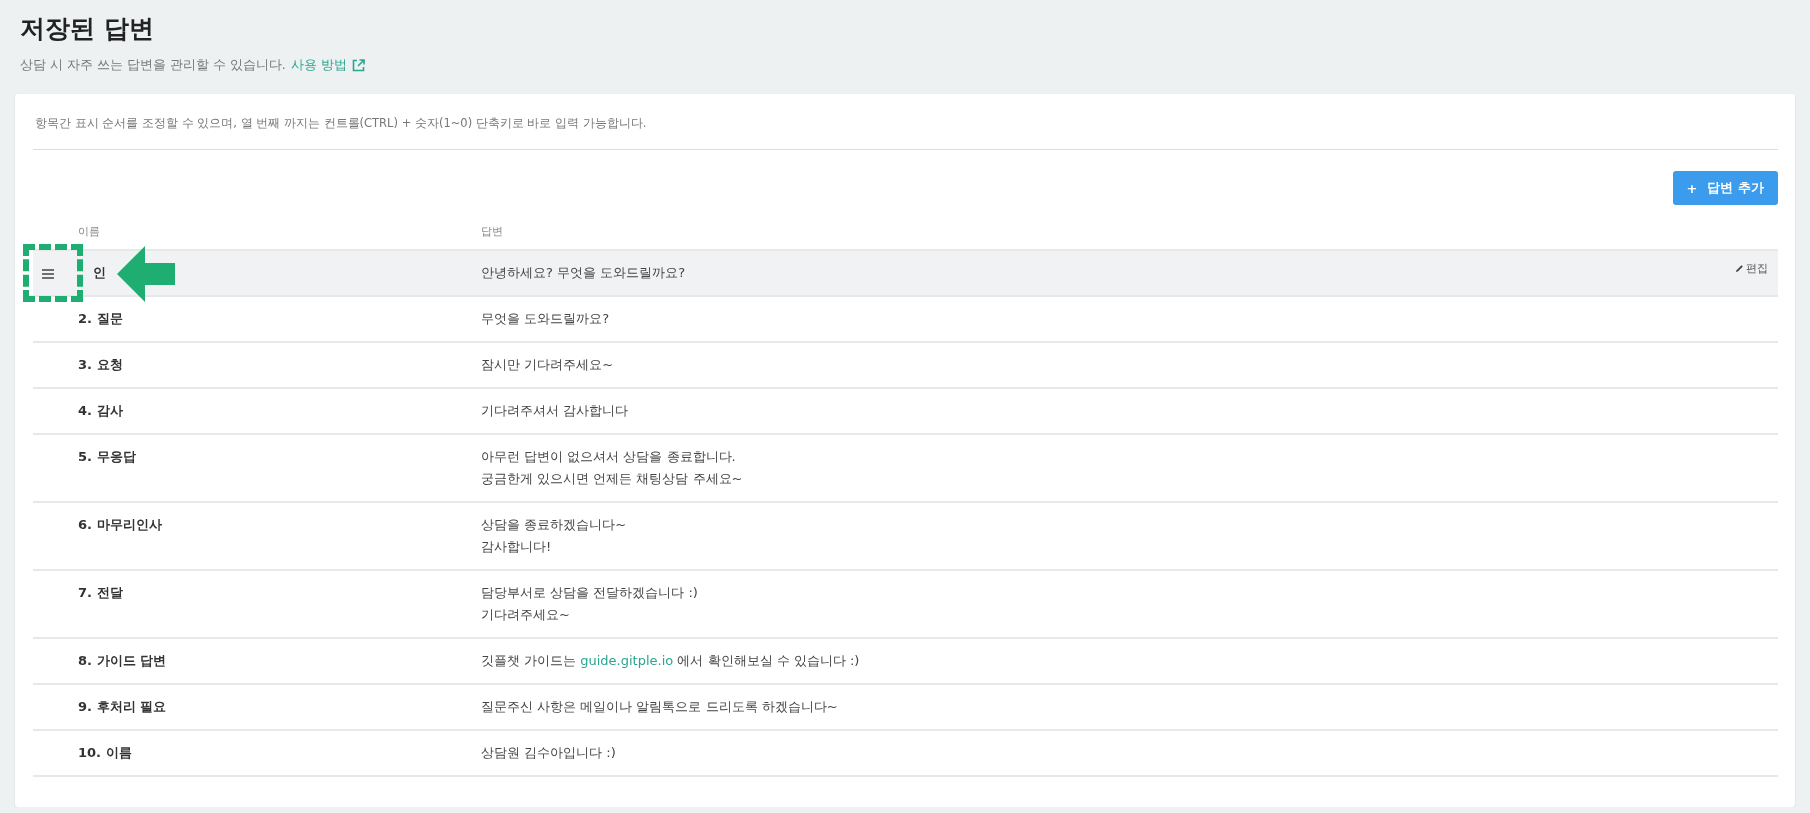 Image resolution: width=1810 pixels, height=813 pixels. Describe the element at coordinates (120, 524) in the screenshot. I see `reply-name: 6. 마무리인사` at that location.